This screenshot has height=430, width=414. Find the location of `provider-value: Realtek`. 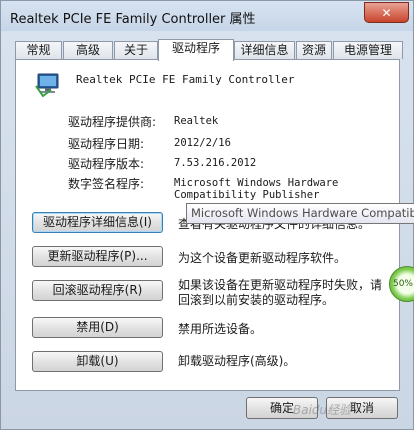

provider-value: Realtek is located at coordinates (196, 121).